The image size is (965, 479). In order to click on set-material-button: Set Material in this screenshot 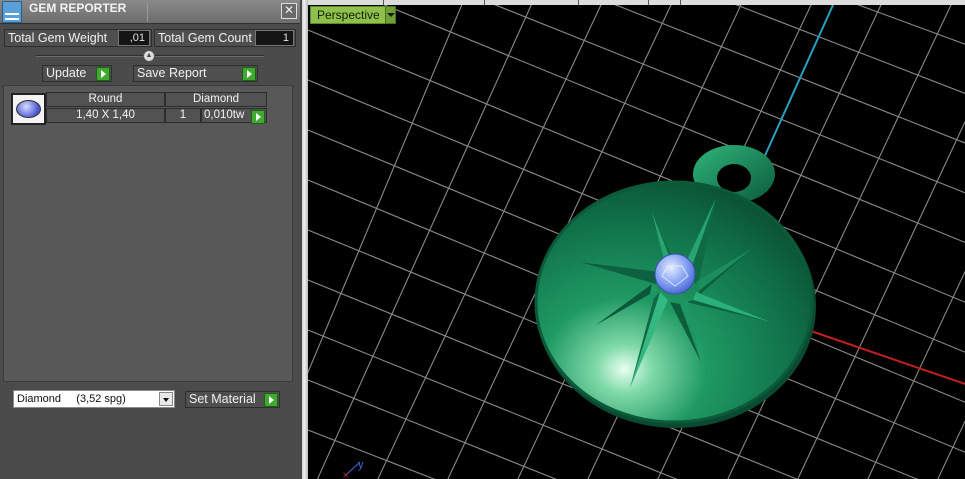, I will do `click(232, 399)`.